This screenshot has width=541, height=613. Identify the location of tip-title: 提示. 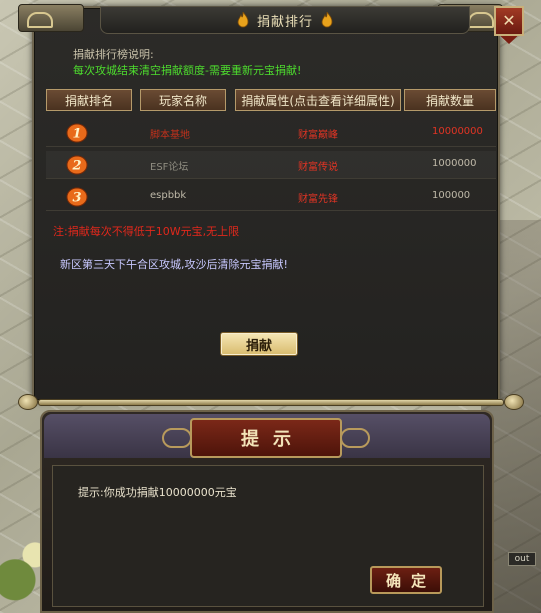
(273, 439).